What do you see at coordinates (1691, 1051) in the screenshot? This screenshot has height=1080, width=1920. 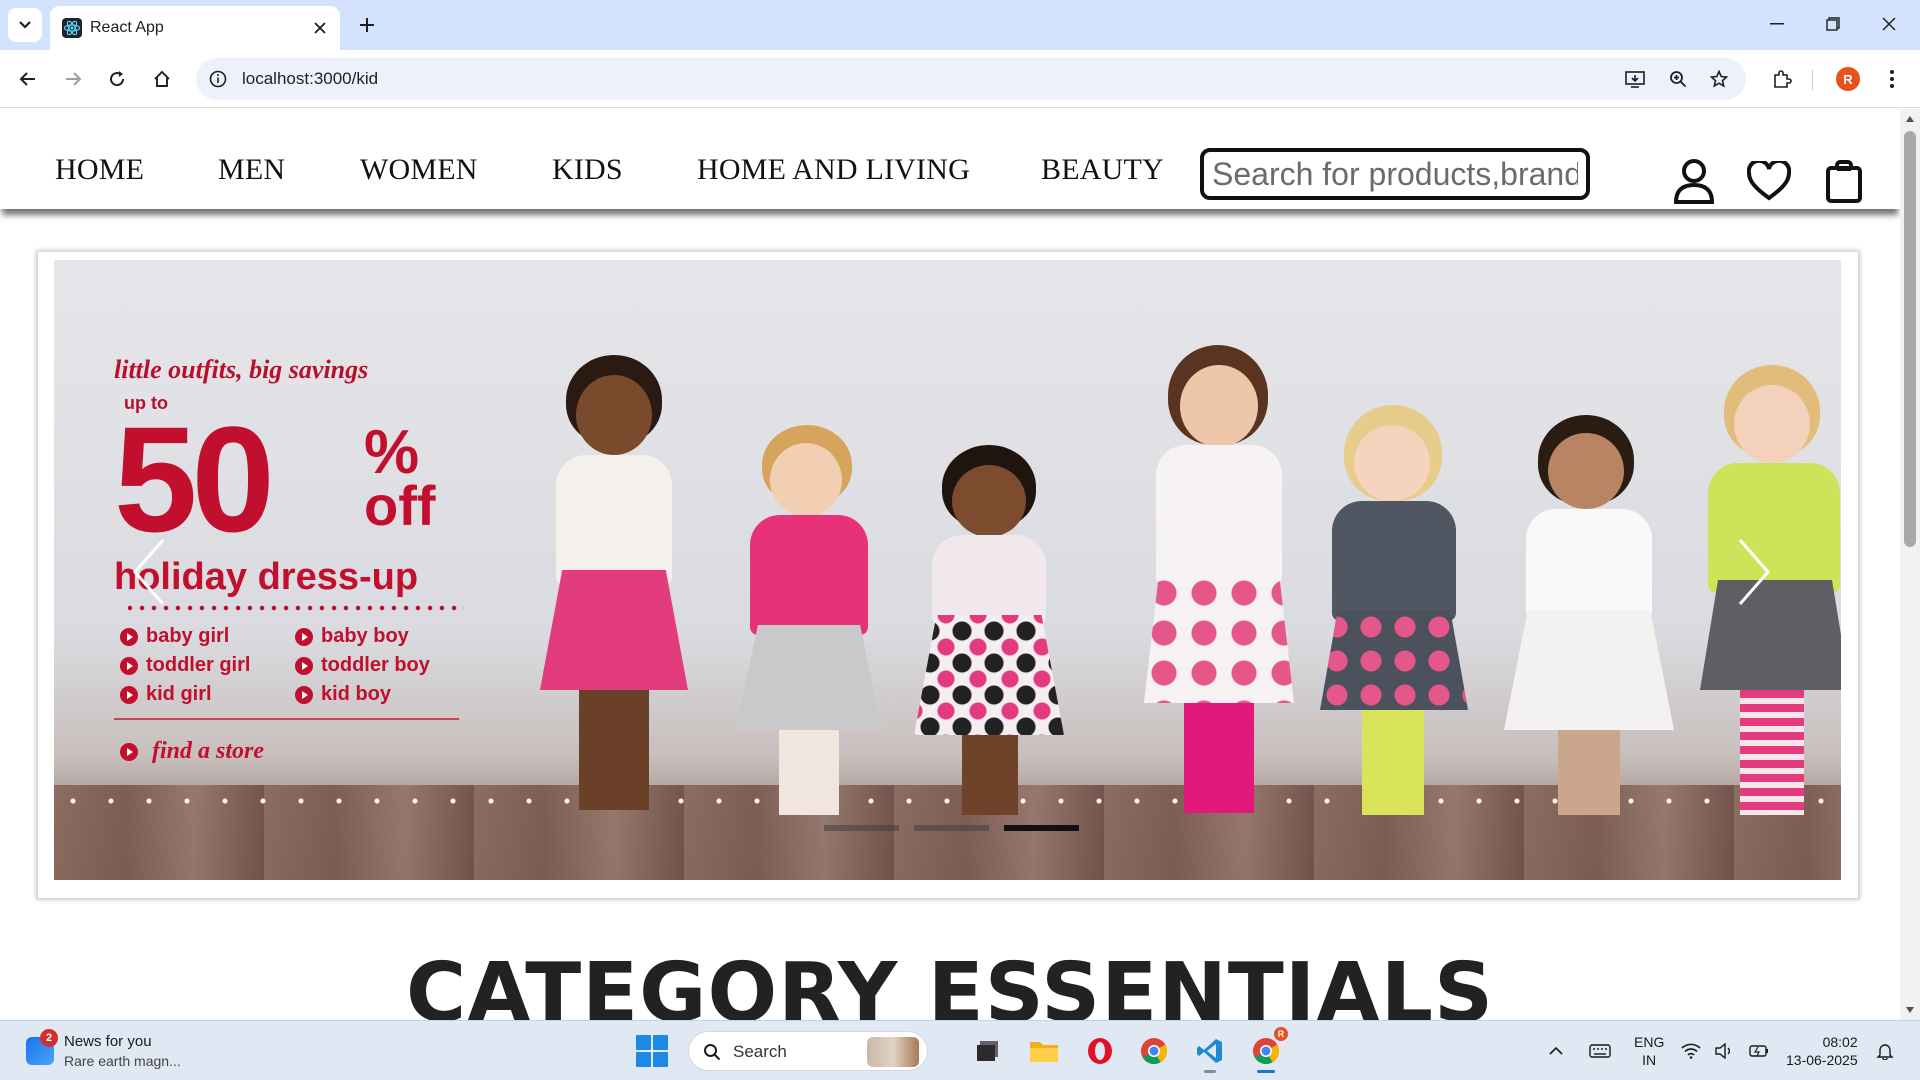 I see `wifi-icon` at bounding box center [1691, 1051].